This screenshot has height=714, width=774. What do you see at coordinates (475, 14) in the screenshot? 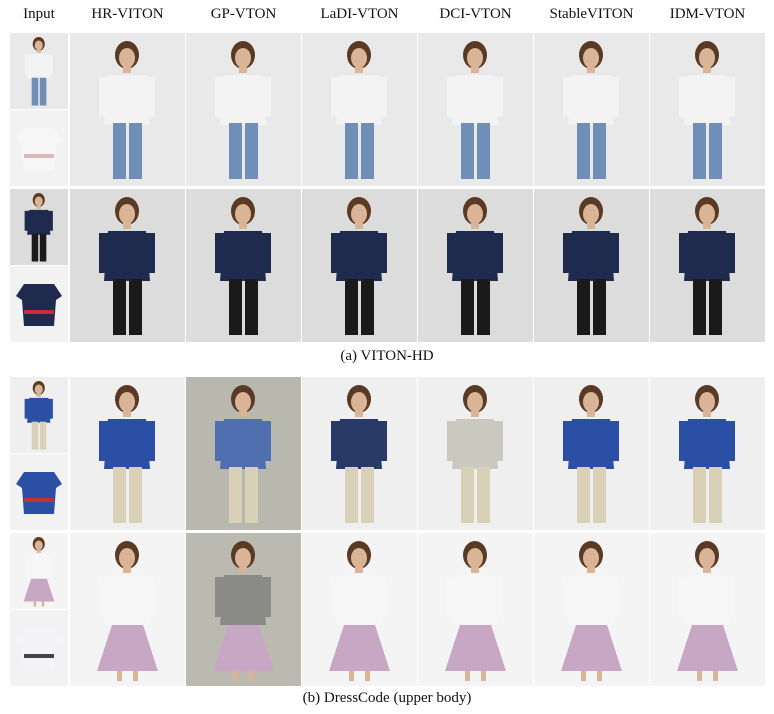
I see `header-dci-vton: DCI-VTON` at bounding box center [475, 14].